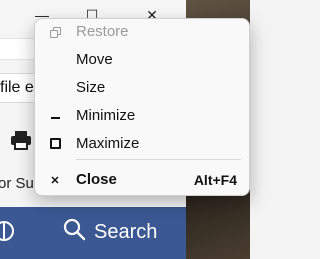 Image resolution: width=320 pixels, height=259 pixels. I want to click on menu-item-move: Move, so click(142, 61).